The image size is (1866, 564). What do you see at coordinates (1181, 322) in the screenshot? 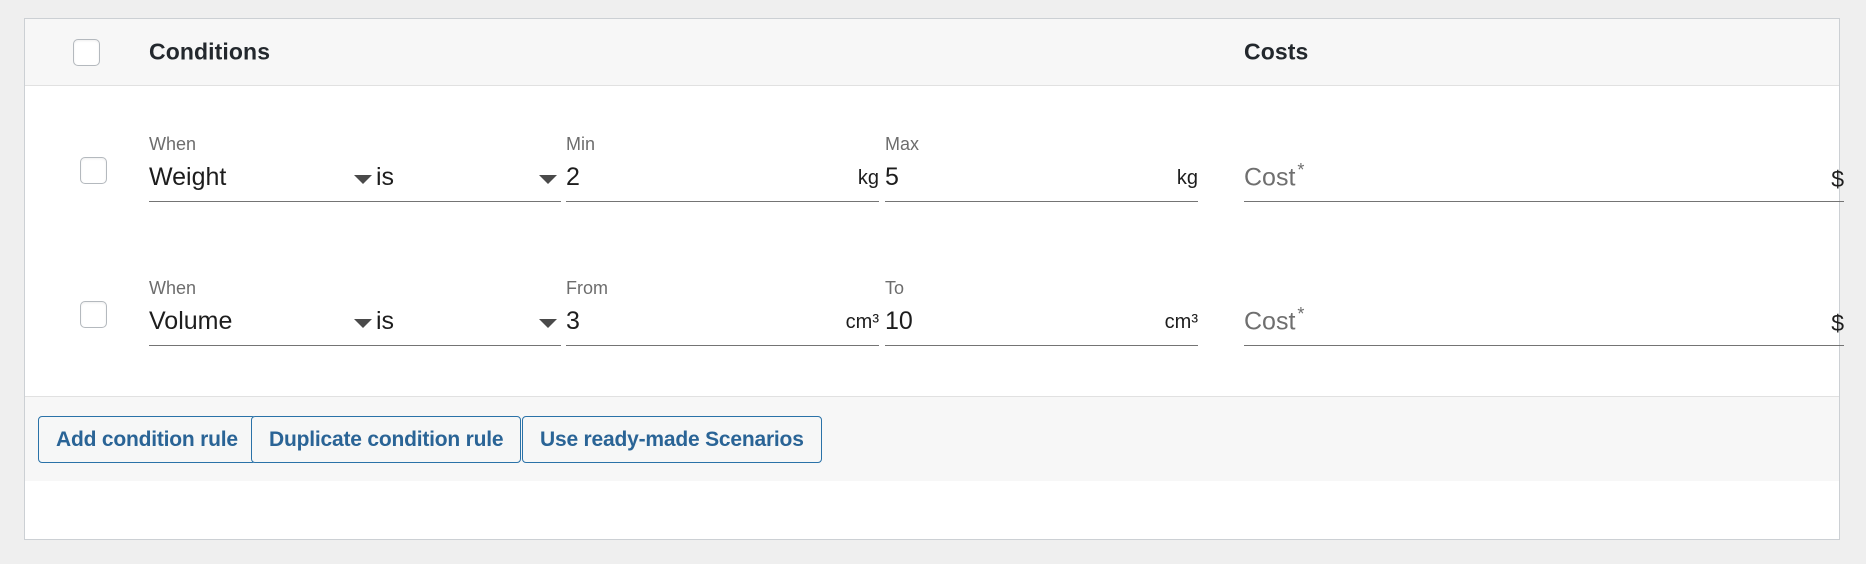
I see `max-unit: cm³` at bounding box center [1181, 322].